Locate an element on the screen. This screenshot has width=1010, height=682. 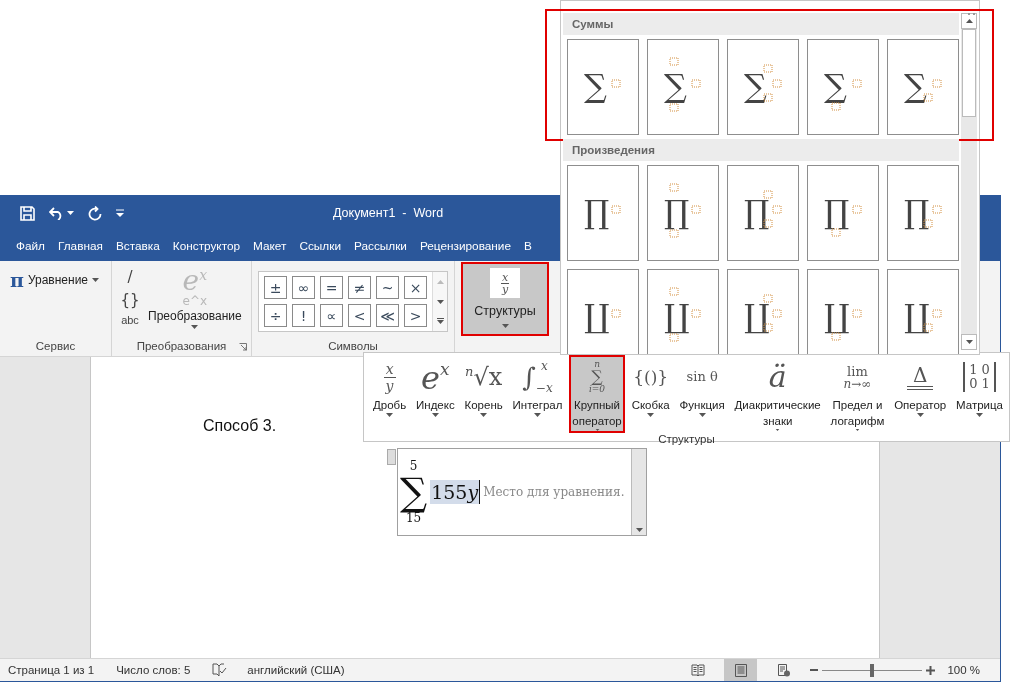
structure-button: {()} Скобка is located at coordinates (650, 394).